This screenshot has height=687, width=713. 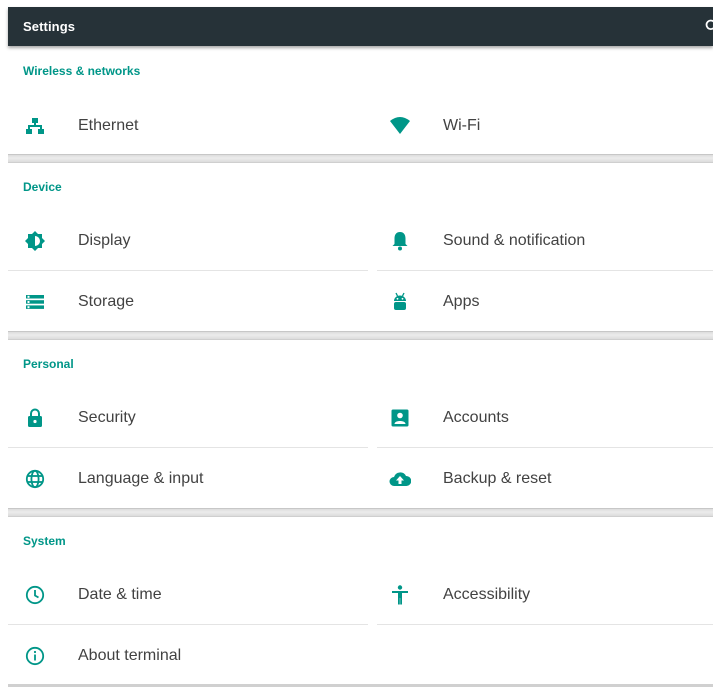 What do you see at coordinates (543, 594) in the screenshot?
I see `settings-item-accessibility: Accessibility` at bounding box center [543, 594].